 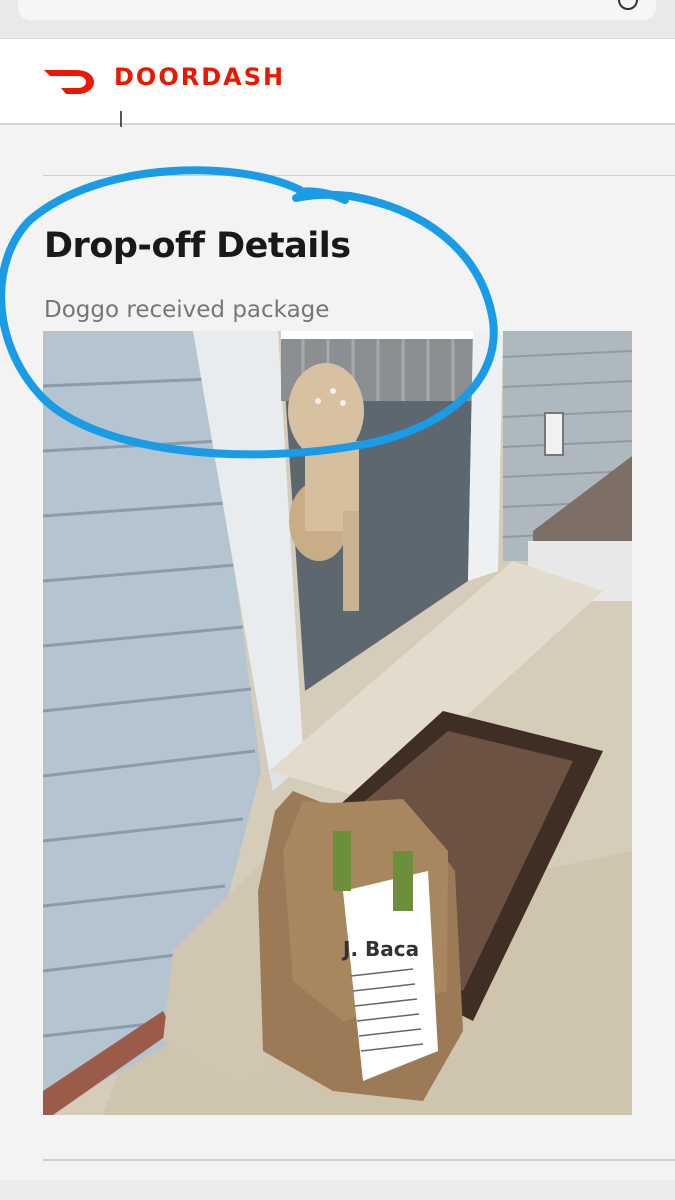 I want to click on clipped-text, so click(x=124, y=119).